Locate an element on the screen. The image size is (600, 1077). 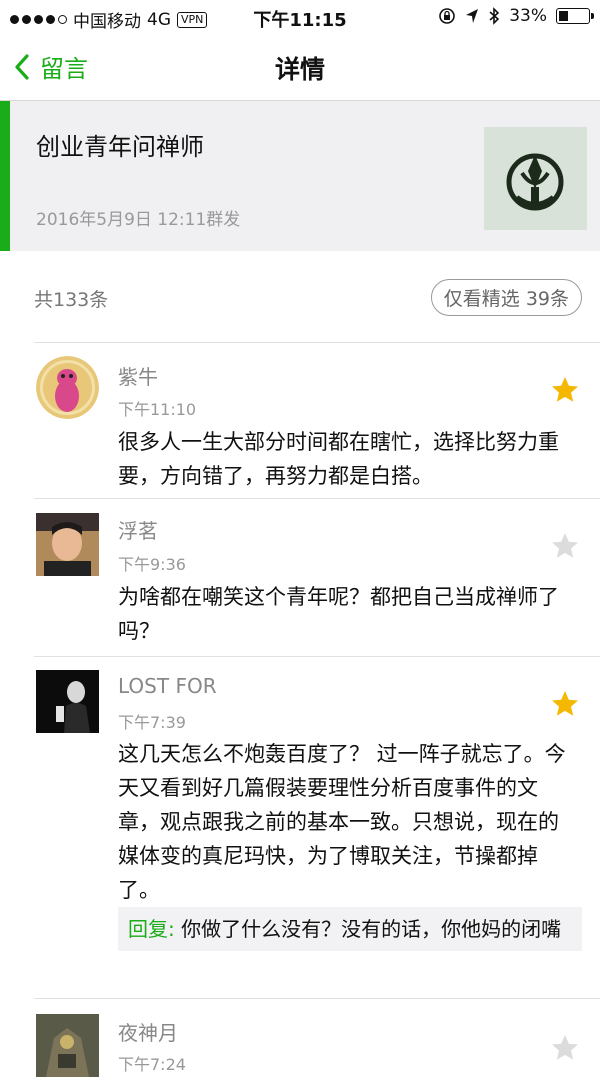
comment-summary: 共133条 仅看精选 39条 is located at coordinates (300, 297).